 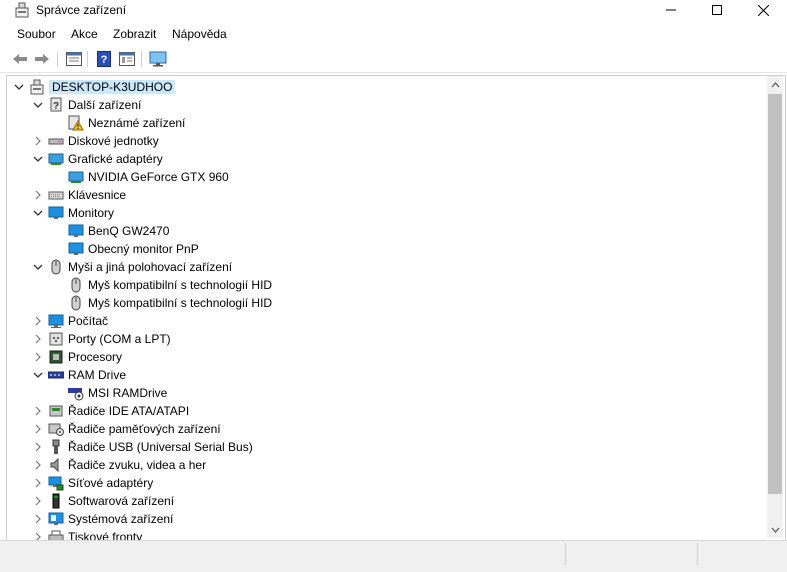 I want to click on minimize-button, so click(x=671, y=10).